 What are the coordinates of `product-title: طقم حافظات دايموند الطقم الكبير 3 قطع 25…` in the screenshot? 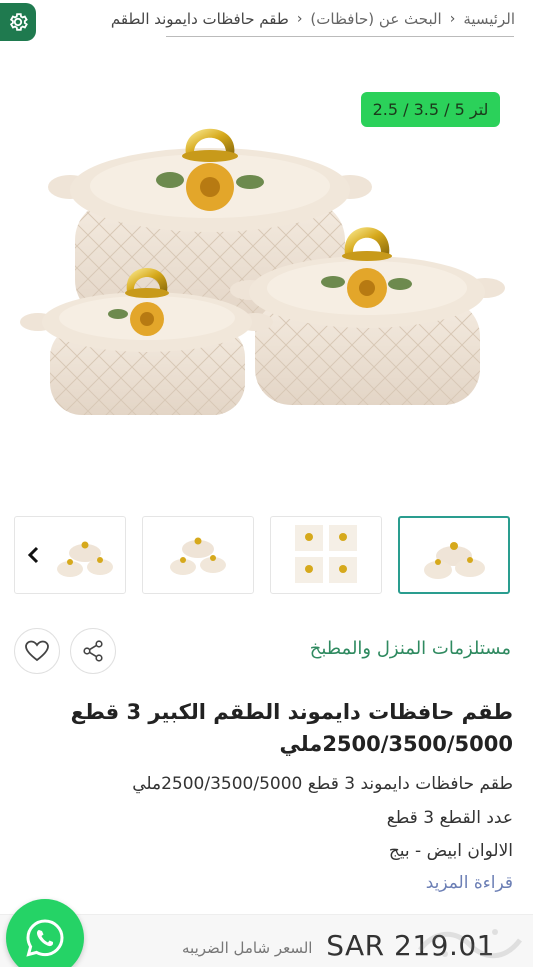 It's located at (263, 728).